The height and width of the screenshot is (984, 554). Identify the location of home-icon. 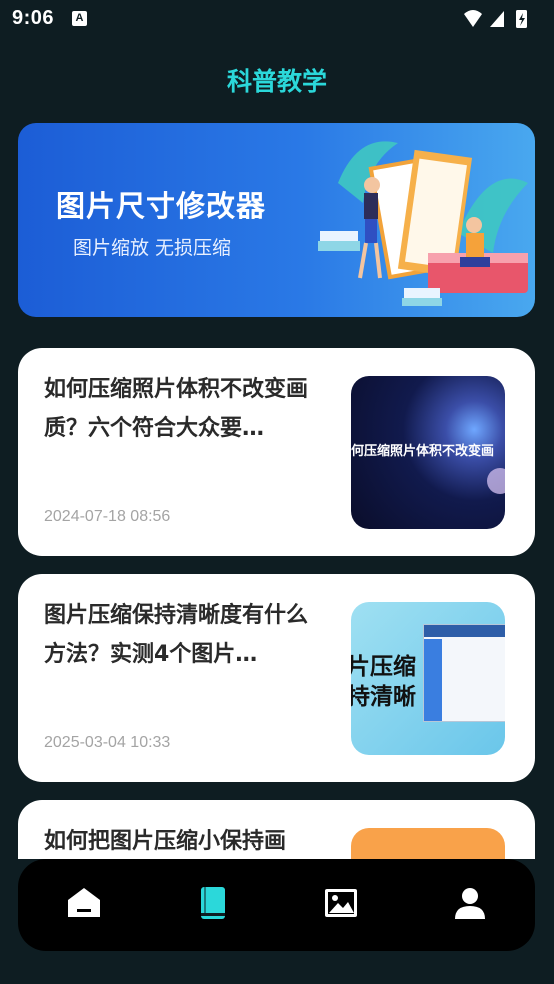
(84, 902).